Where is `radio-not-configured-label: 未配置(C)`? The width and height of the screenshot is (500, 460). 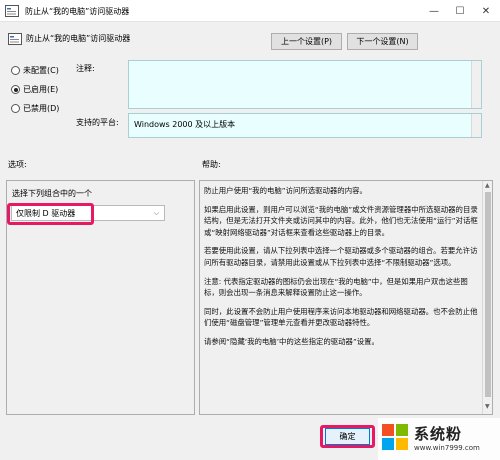
radio-not-configured-label: 未配置(C) is located at coordinates (41, 70).